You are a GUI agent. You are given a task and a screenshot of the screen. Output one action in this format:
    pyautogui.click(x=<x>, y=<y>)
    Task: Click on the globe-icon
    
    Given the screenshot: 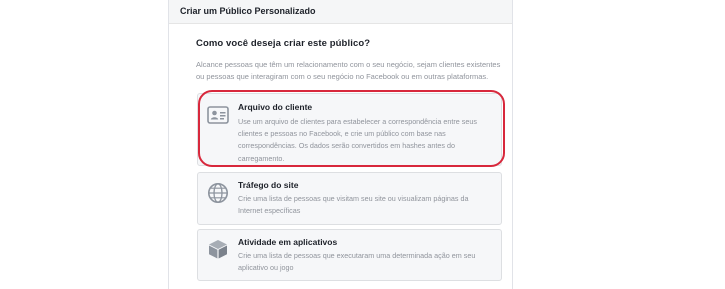 What is the action you would take?
    pyautogui.click(x=218, y=193)
    